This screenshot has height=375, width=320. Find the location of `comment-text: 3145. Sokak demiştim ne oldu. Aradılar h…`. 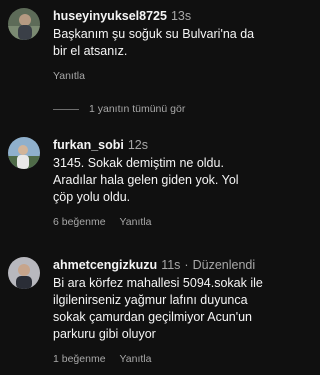

comment-text: 3145. Sokak demiştim ne oldu. Aradılar h… is located at coordinates (146, 180).